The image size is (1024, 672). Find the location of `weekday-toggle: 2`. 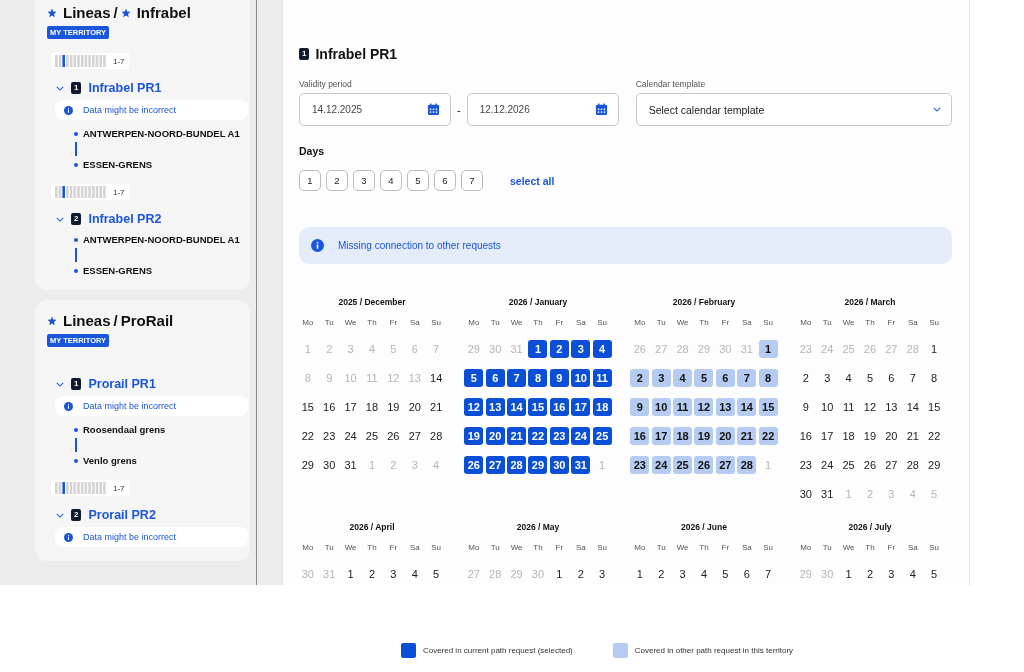

weekday-toggle: 2 is located at coordinates (337, 180).